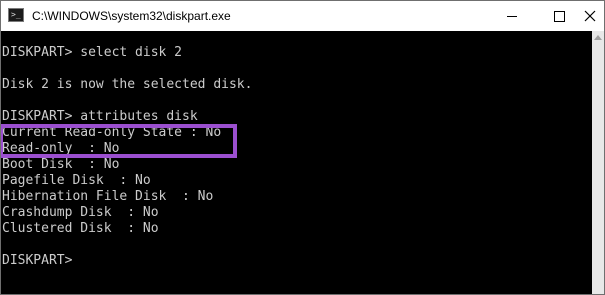 This screenshot has width=605, height=295. I want to click on console-line-current-read-only-state: Current Read-only State : No, so click(112, 132).